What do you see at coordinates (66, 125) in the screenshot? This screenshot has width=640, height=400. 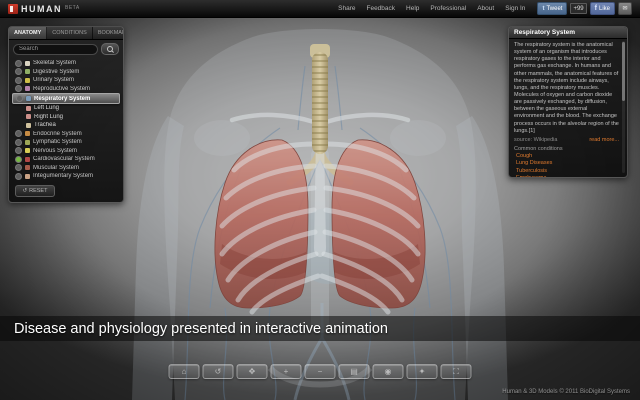 I see `sidebar-item-trachea: Trachea` at bounding box center [66, 125].